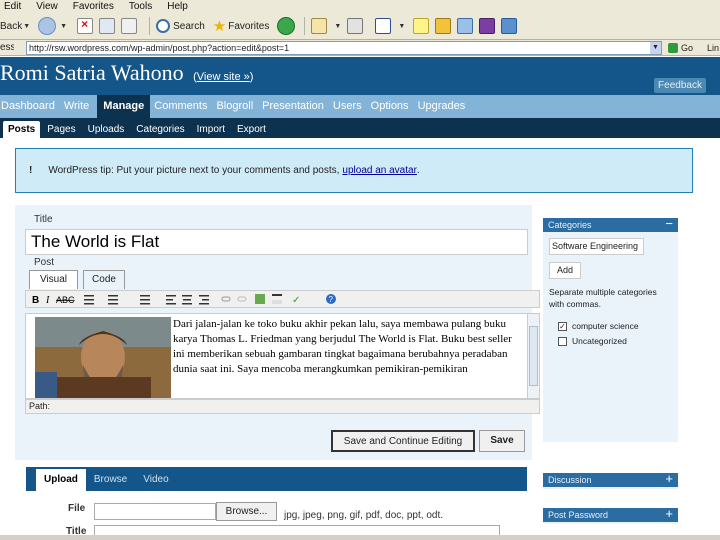 This screenshot has height=540, width=720. I want to click on word-edit-icon, so click(383, 26).